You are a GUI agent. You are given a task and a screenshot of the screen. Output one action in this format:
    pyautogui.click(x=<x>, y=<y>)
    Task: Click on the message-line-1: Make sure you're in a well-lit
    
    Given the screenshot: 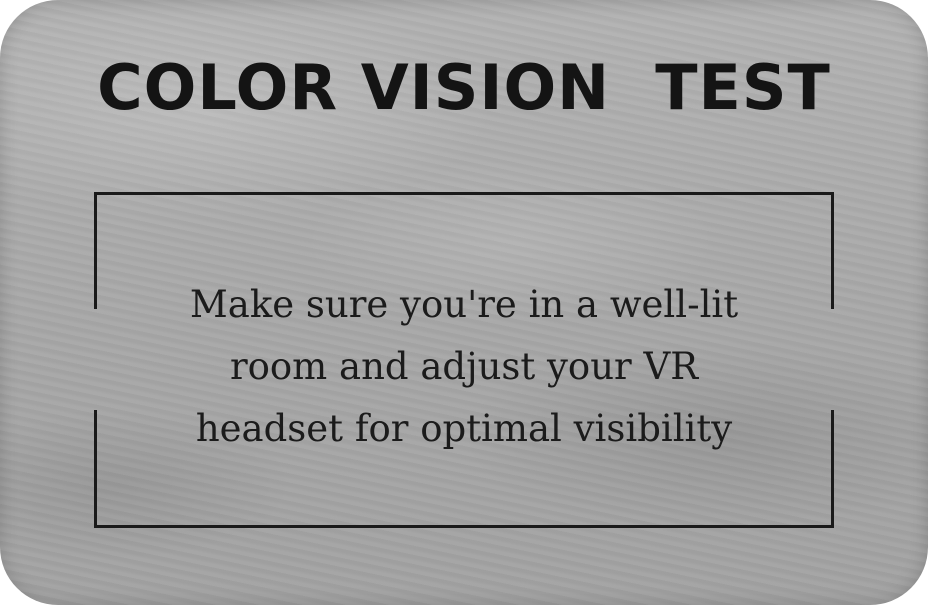 What is the action you would take?
    pyautogui.click(x=464, y=304)
    